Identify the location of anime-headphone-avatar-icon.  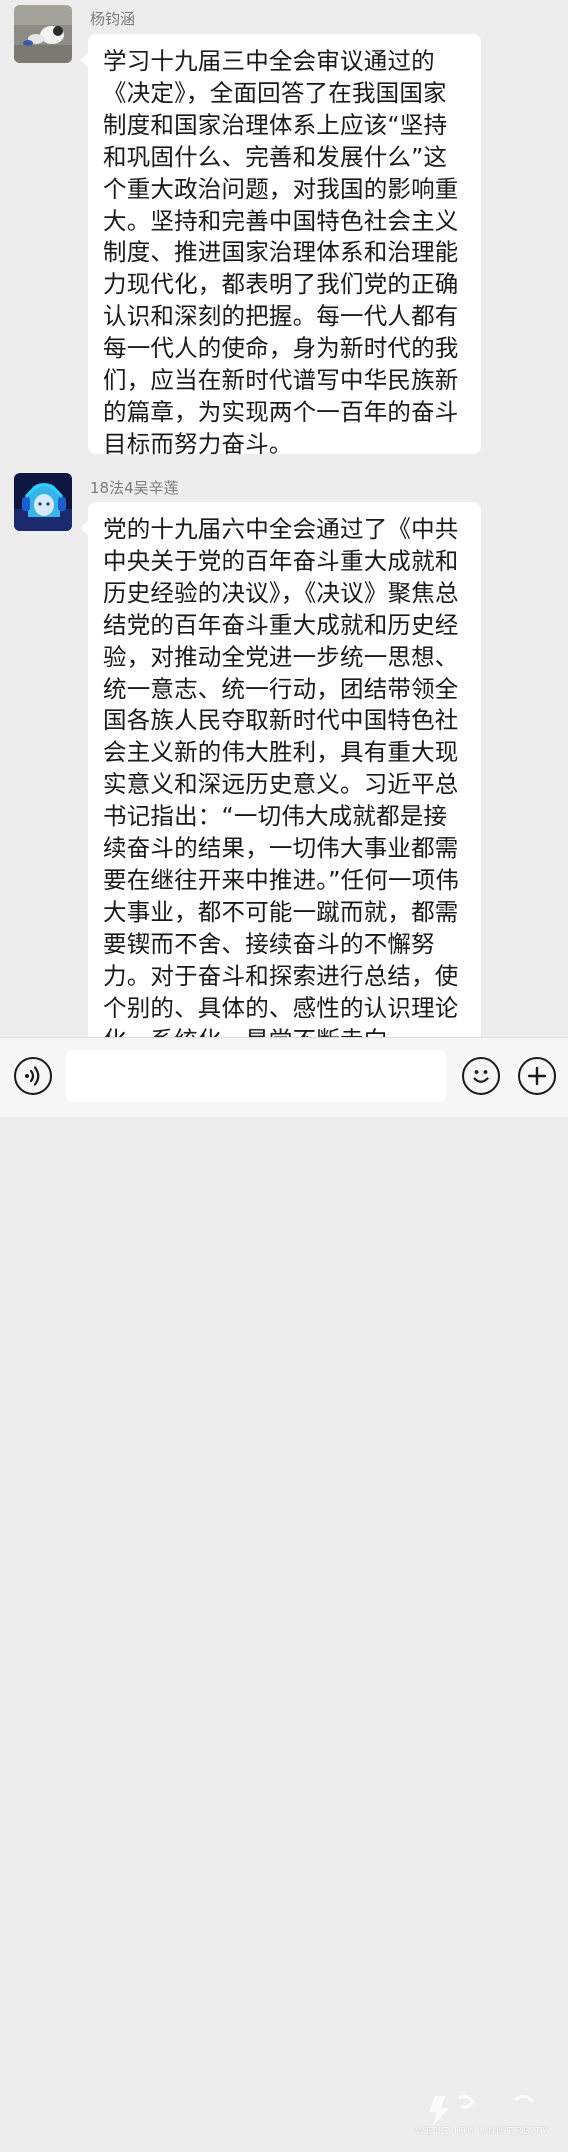
(43, 502).